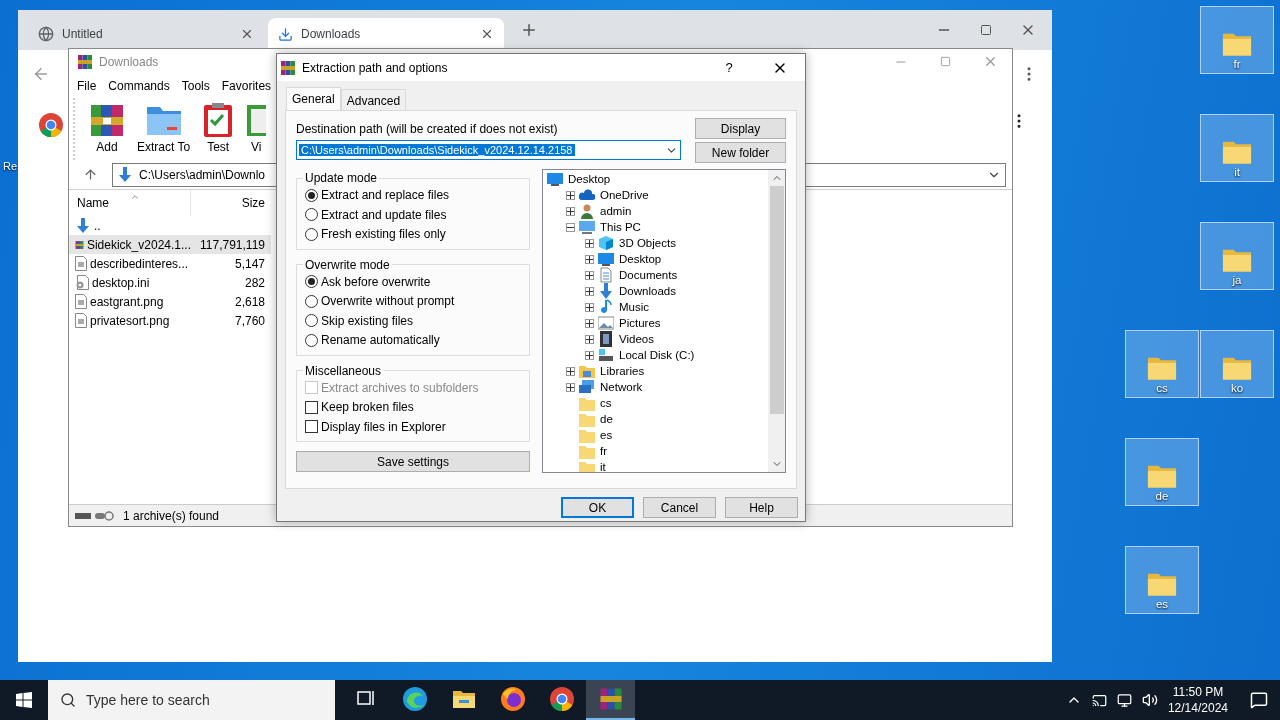  I want to click on tree-item: Libraries, so click(622, 371).